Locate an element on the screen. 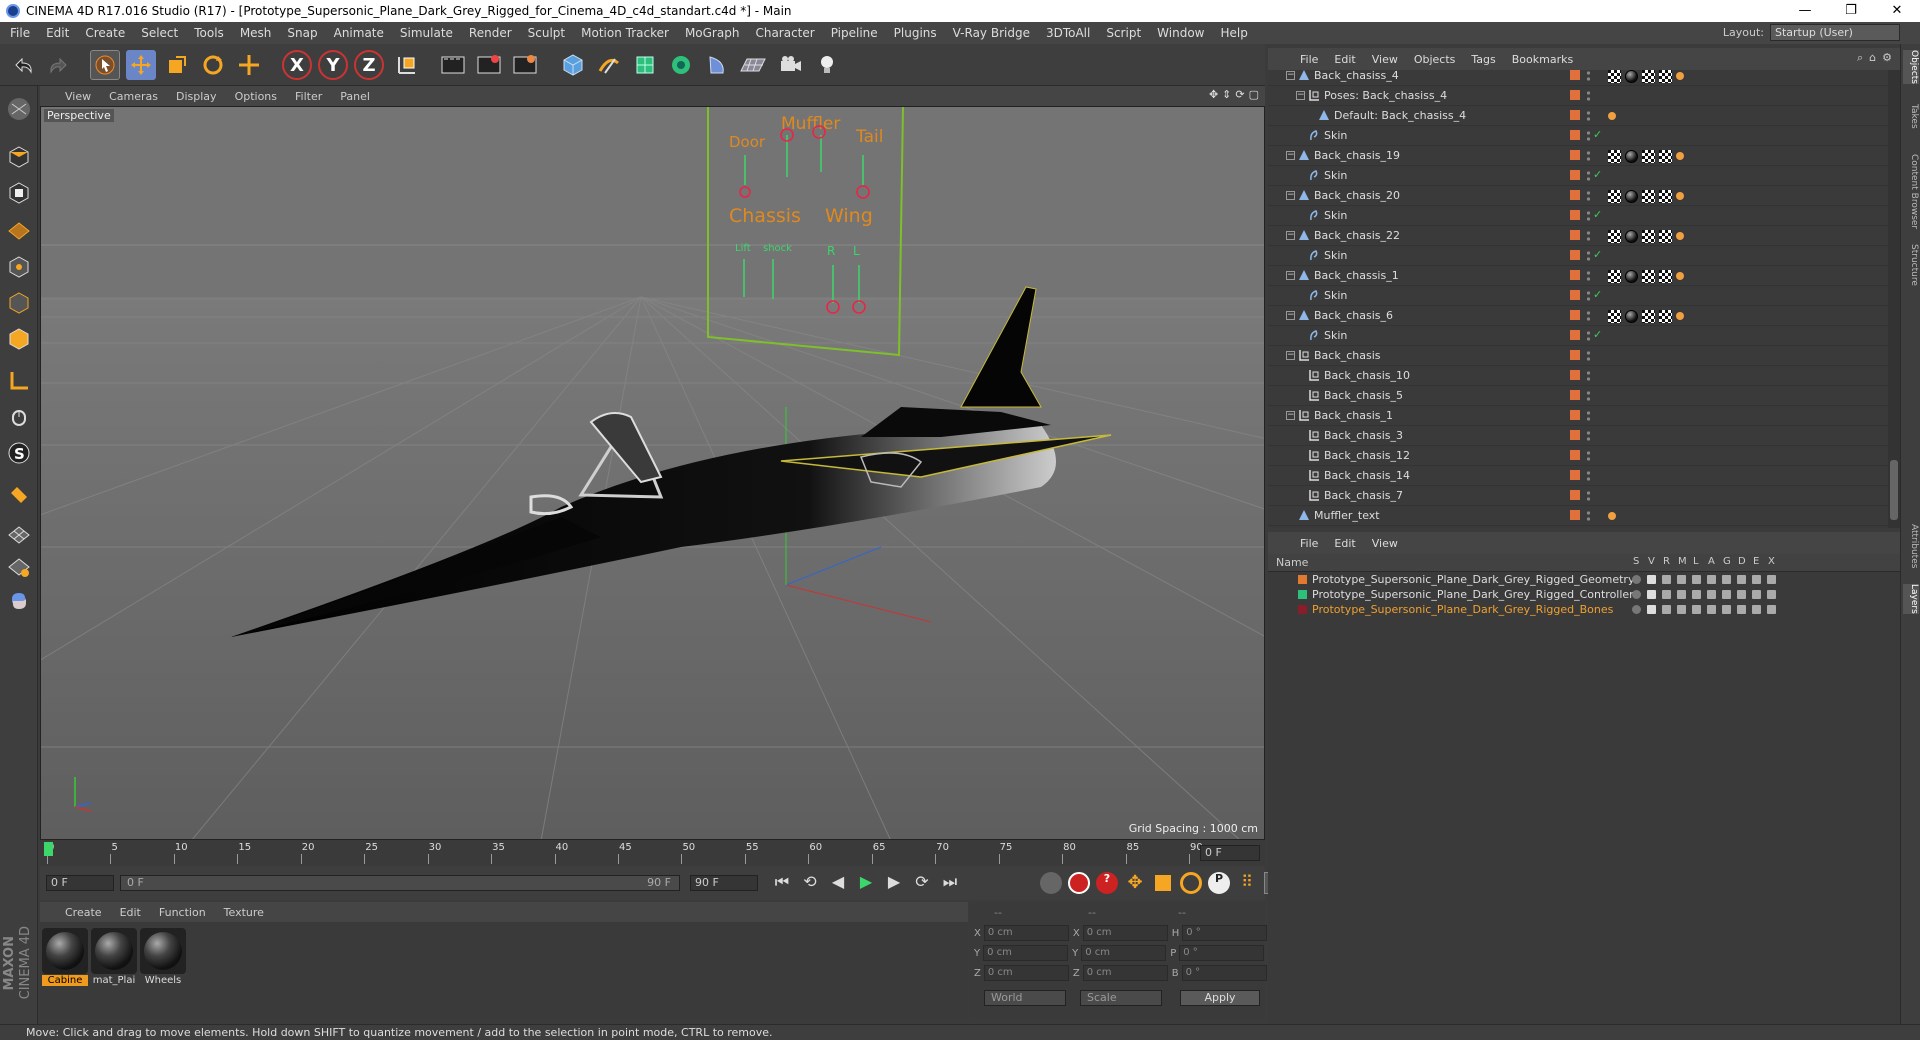  deformer-button is located at coordinates (717, 65).